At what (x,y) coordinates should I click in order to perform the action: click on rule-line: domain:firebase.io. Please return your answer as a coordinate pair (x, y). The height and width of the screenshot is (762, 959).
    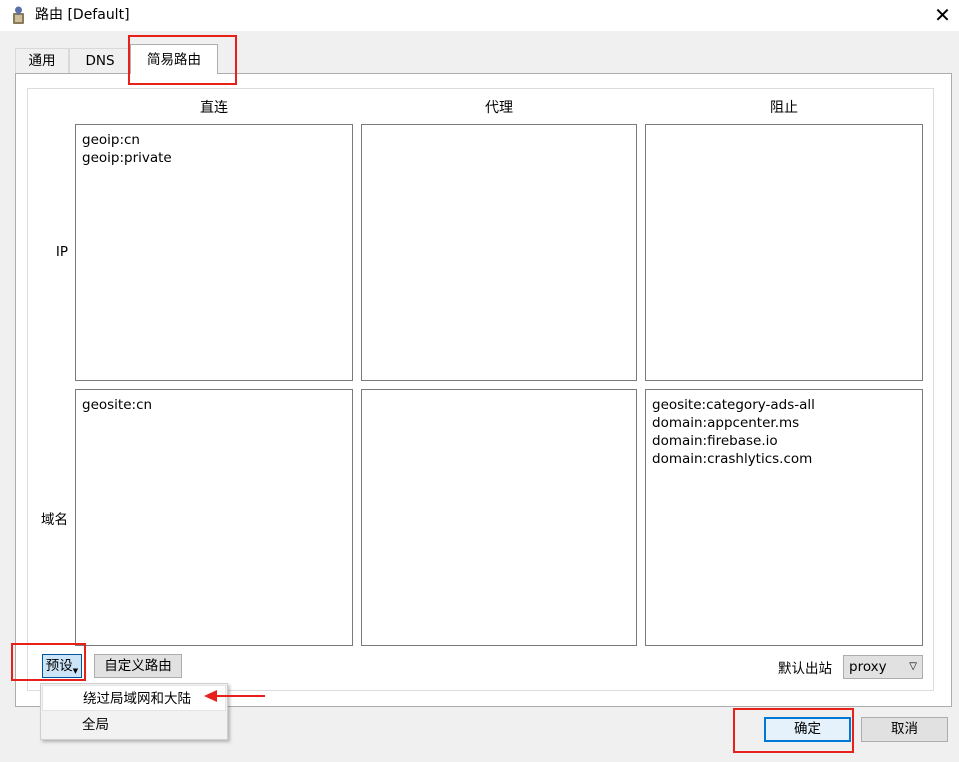
    Looking at the image, I should click on (715, 441).